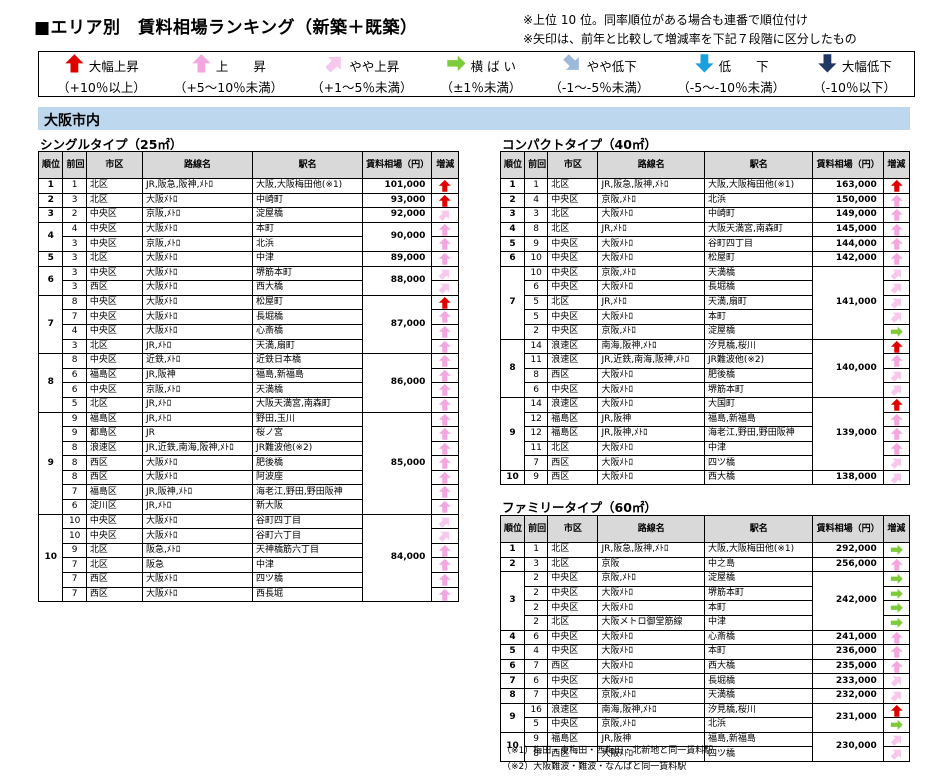 This screenshot has width=940, height=777. I want to click on station-cell: 松屋町, so click(308, 302).